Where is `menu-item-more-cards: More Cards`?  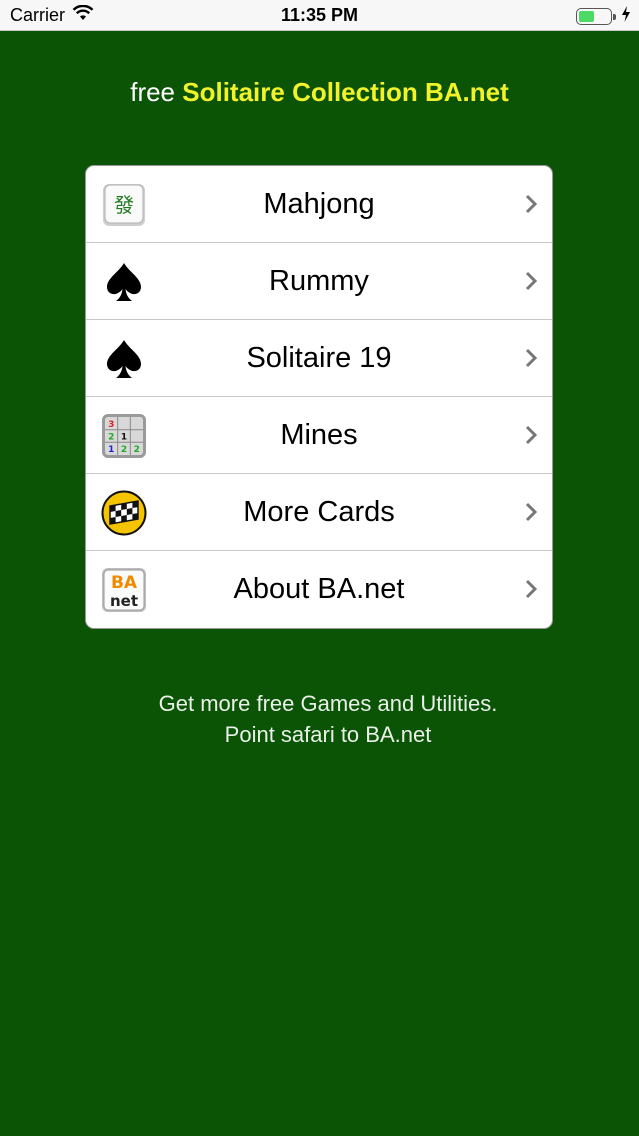
menu-item-more-cards: More Cards is located at coordinates (319, 512).